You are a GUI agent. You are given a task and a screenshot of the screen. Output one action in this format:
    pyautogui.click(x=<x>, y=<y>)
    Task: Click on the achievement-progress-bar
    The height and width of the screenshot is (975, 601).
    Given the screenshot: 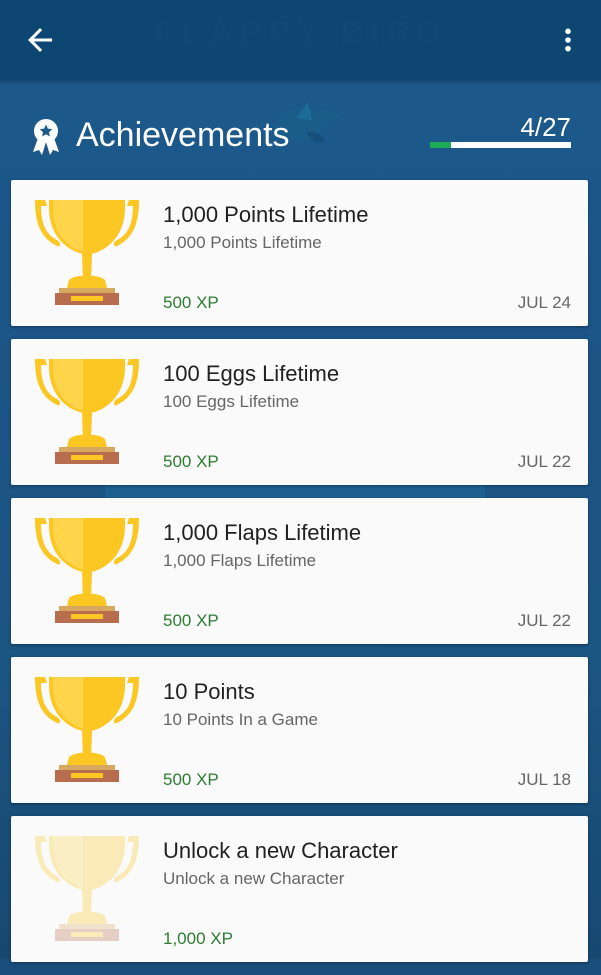 What is the action you would take?
    pyautogui.click(x=500, y=145)
    